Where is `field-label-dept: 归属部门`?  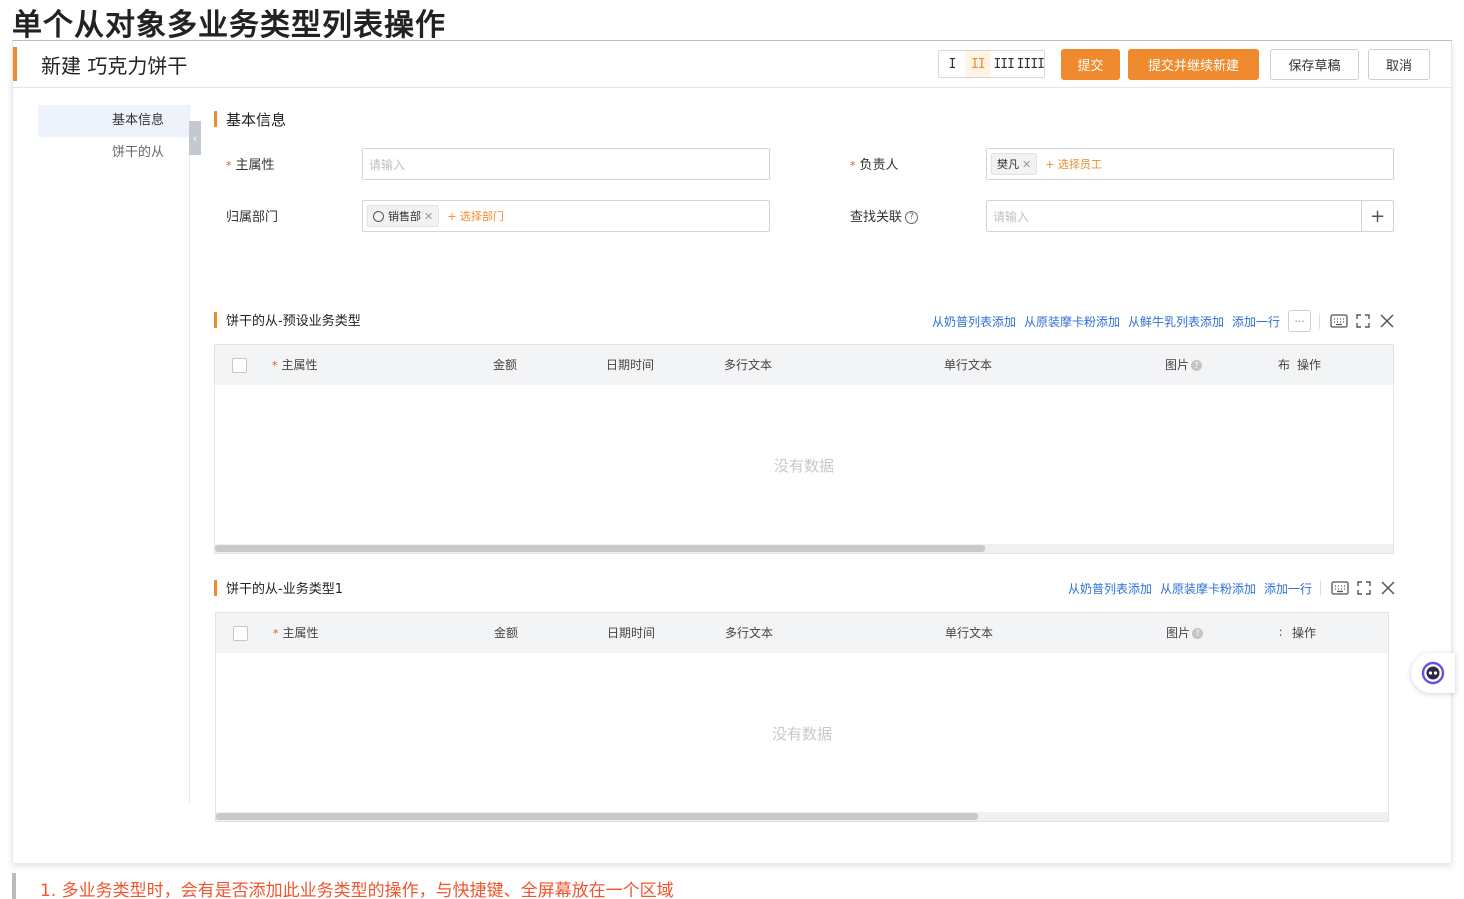
field-label-dept: 归属部门 is located at coordinates (252, 217).